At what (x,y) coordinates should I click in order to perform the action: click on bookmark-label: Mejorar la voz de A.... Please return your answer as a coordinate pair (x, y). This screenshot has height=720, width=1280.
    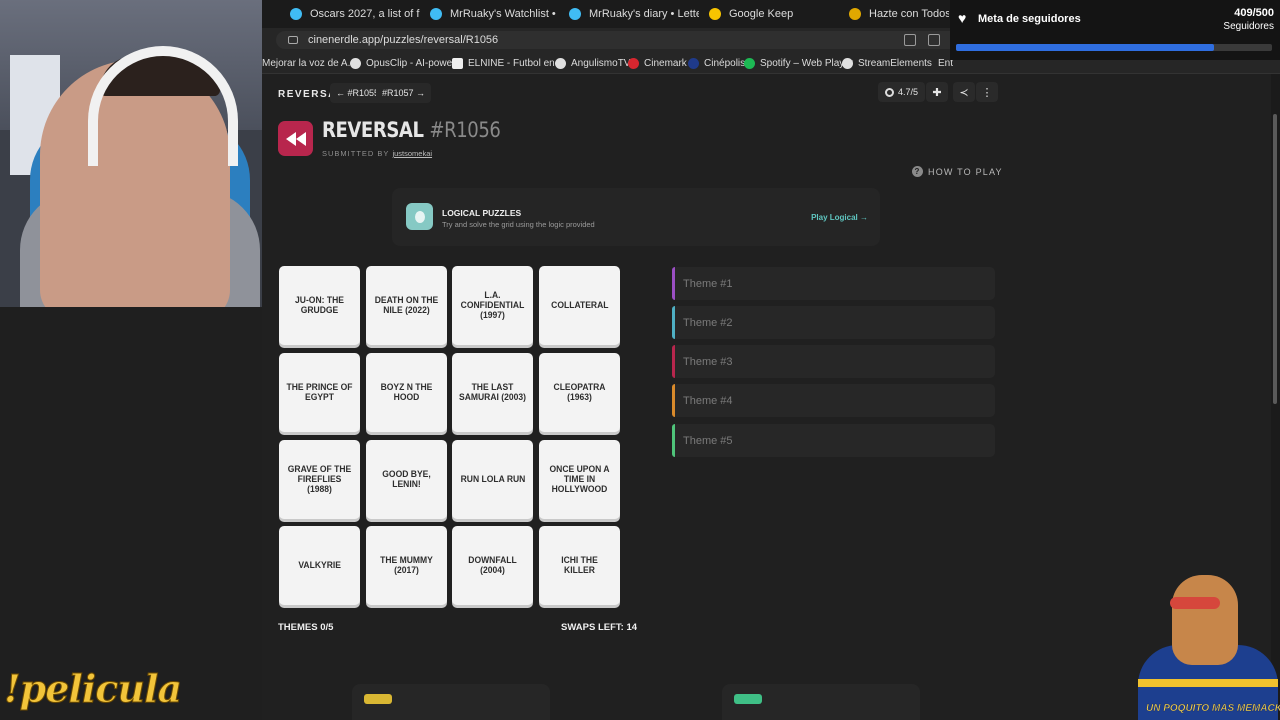
    Looking at the image, I should click on (309, 63).